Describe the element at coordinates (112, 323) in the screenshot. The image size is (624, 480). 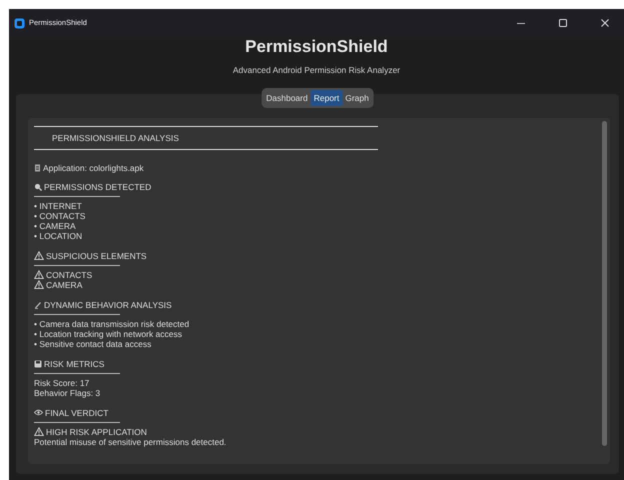
I see `report-line: • Camera data transmission risk detected` at that location.